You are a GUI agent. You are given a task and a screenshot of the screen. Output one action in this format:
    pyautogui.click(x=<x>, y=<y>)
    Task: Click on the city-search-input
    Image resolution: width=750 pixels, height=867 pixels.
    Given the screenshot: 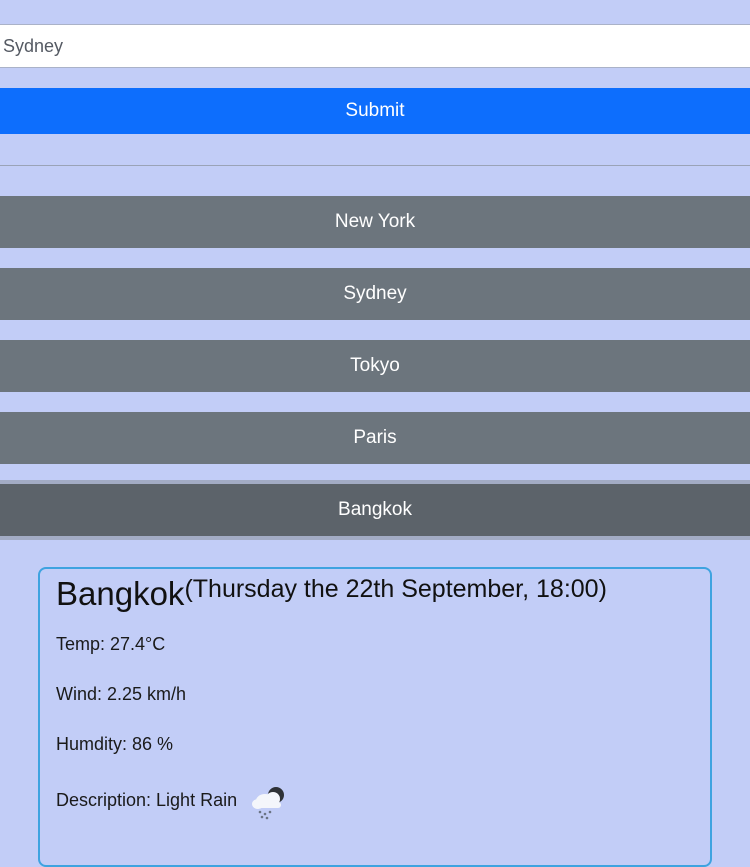 What is the action you would take?
    pyautogui.click(x=375, y=46)
    